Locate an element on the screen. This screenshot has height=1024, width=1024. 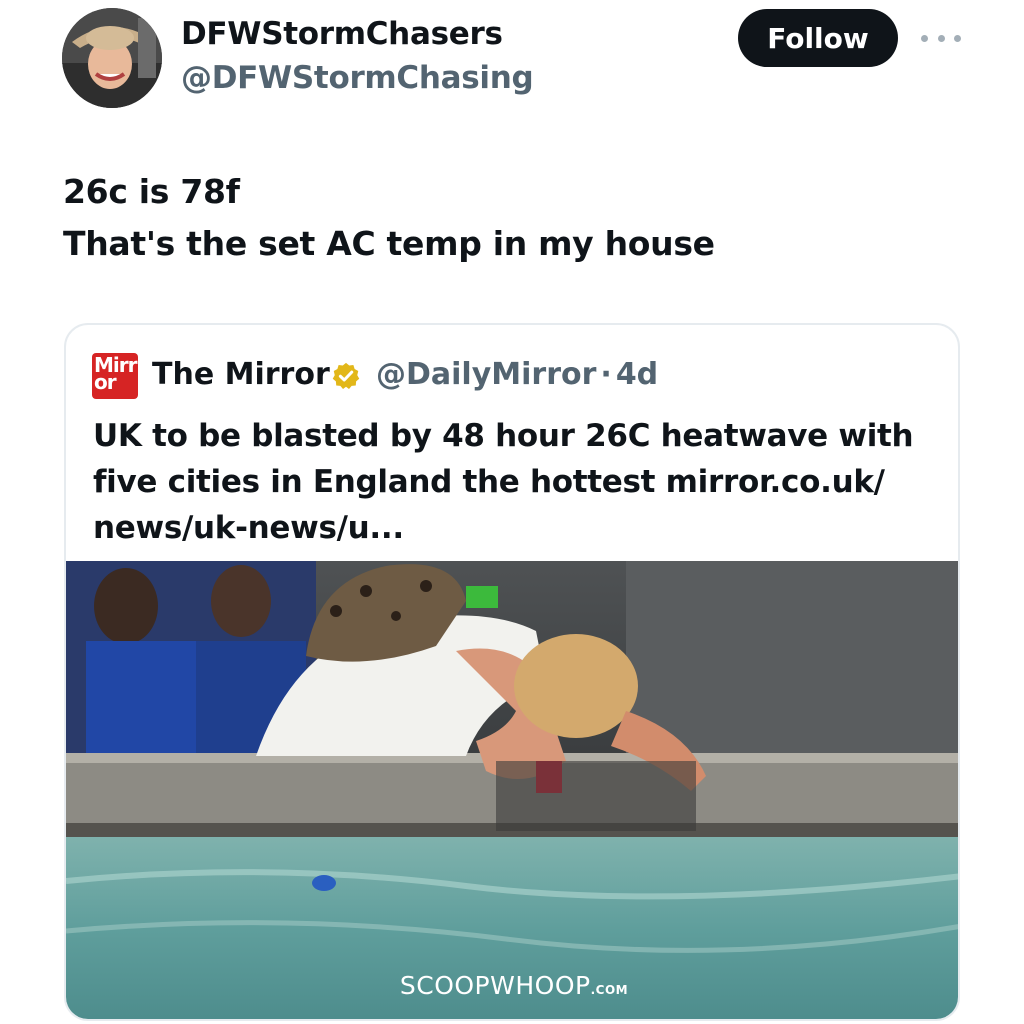
avatar is located at coordinates (112, 58).